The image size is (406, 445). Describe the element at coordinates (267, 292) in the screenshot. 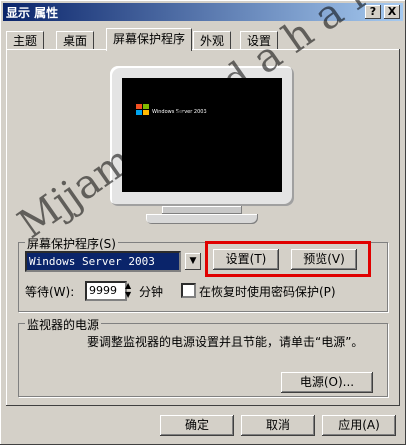

I see `password-label: 在恢复时使用密码保护(P)` at that location.